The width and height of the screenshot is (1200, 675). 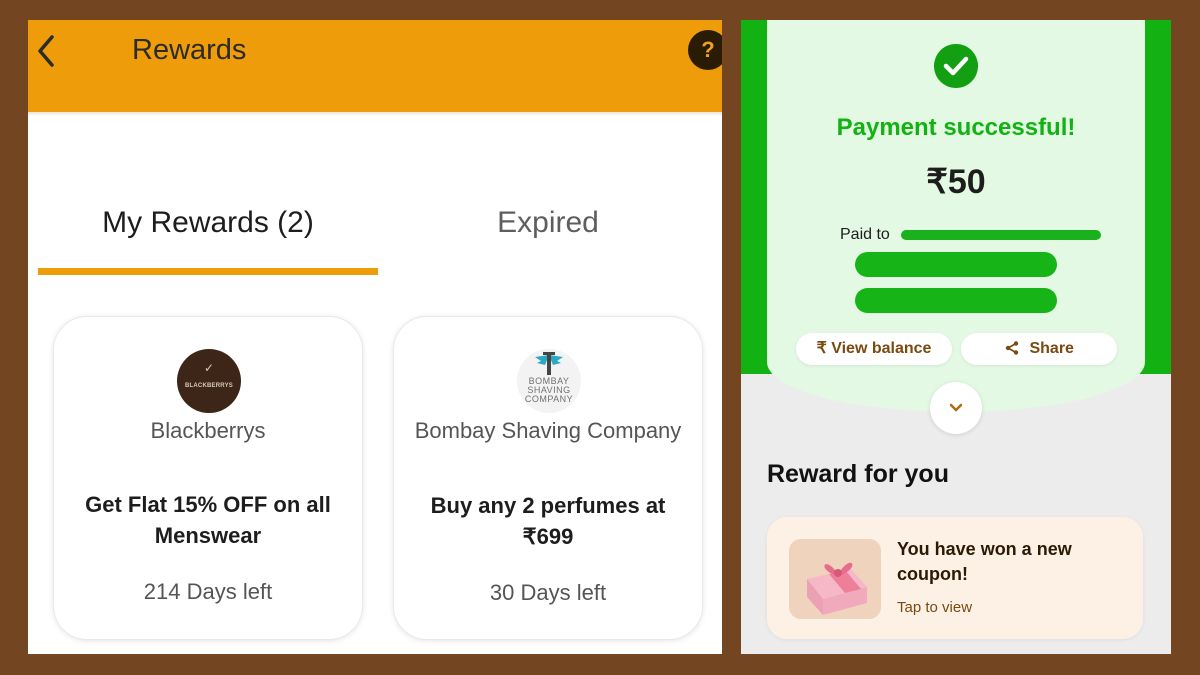 I want to click on header-divider, so click(x=375, y=114).